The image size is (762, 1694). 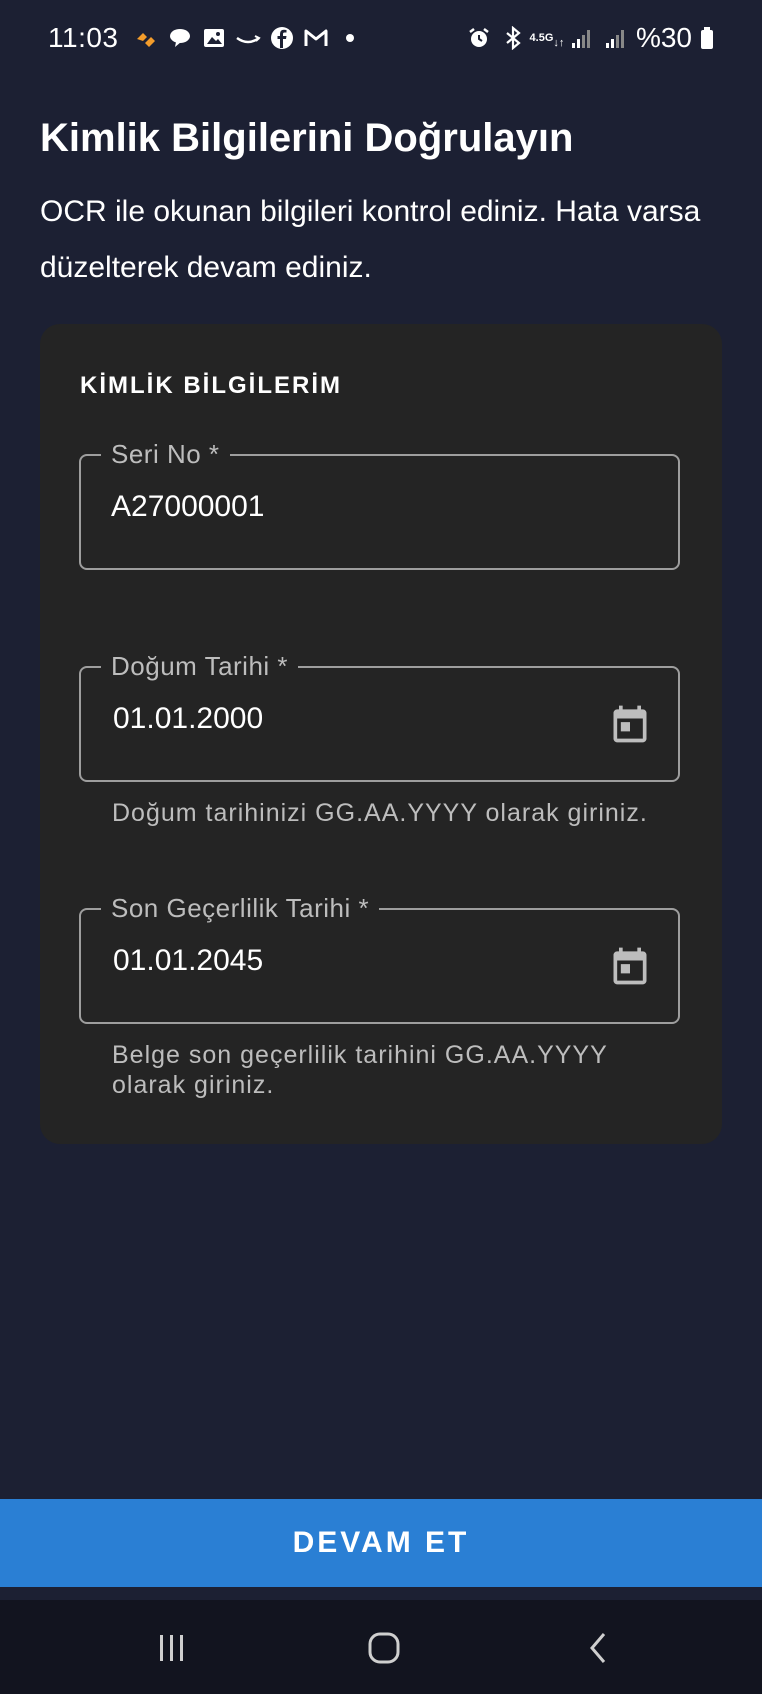 What do you see at coordinates (316, 38) in the screenshot?
I see `gmail-icon` at bounding box center [316, 38].